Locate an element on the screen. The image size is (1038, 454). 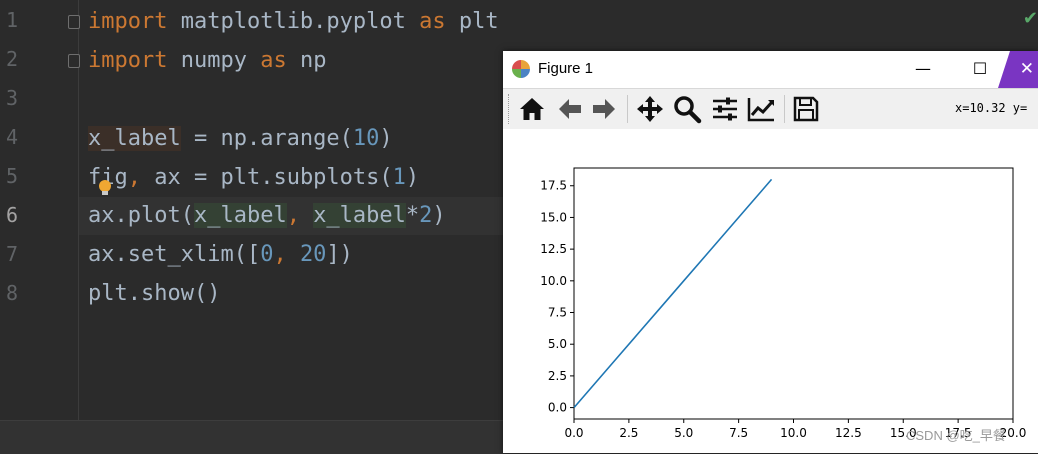
maximize-button: ☐ is located at coordinates (980, 69).